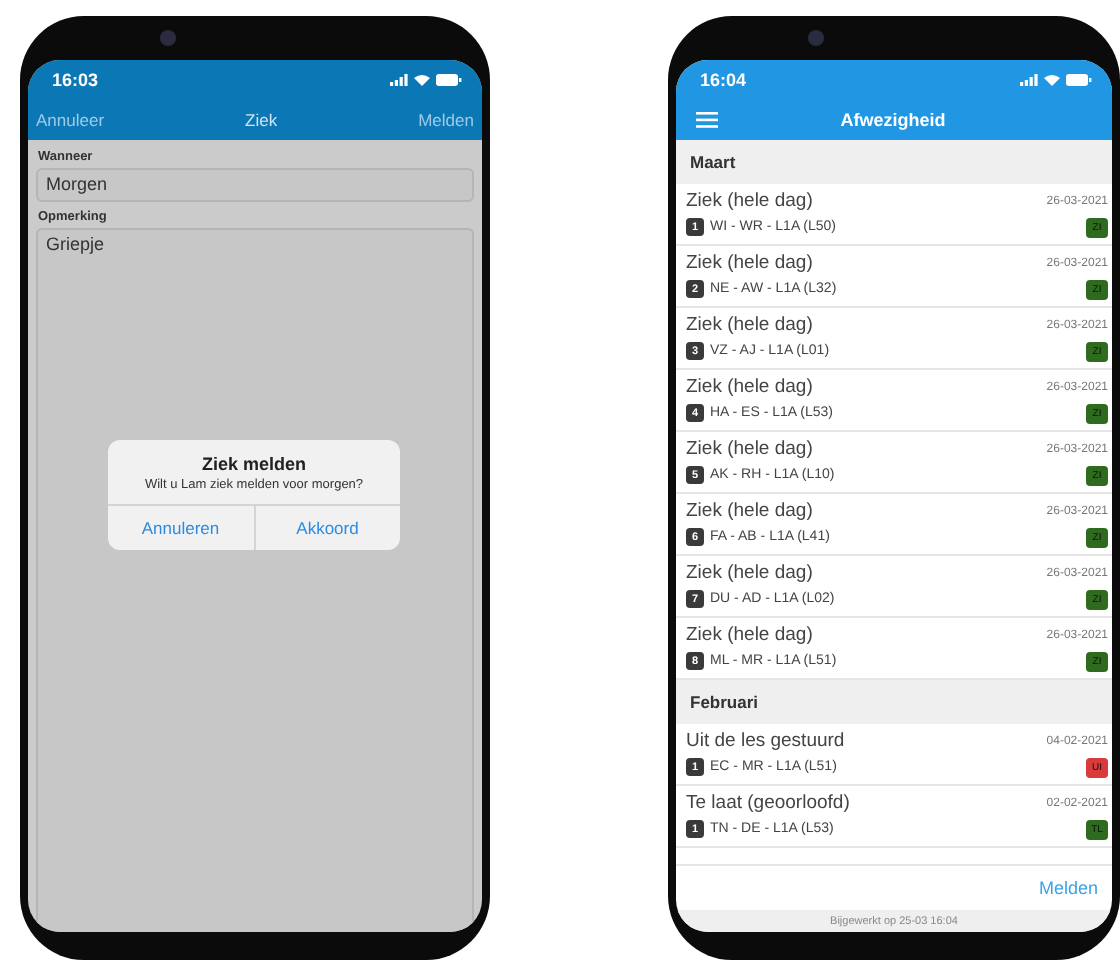  Describe the element at coordinates (894, 162) in the screenshot. I see `section-header: Maart` at that location.